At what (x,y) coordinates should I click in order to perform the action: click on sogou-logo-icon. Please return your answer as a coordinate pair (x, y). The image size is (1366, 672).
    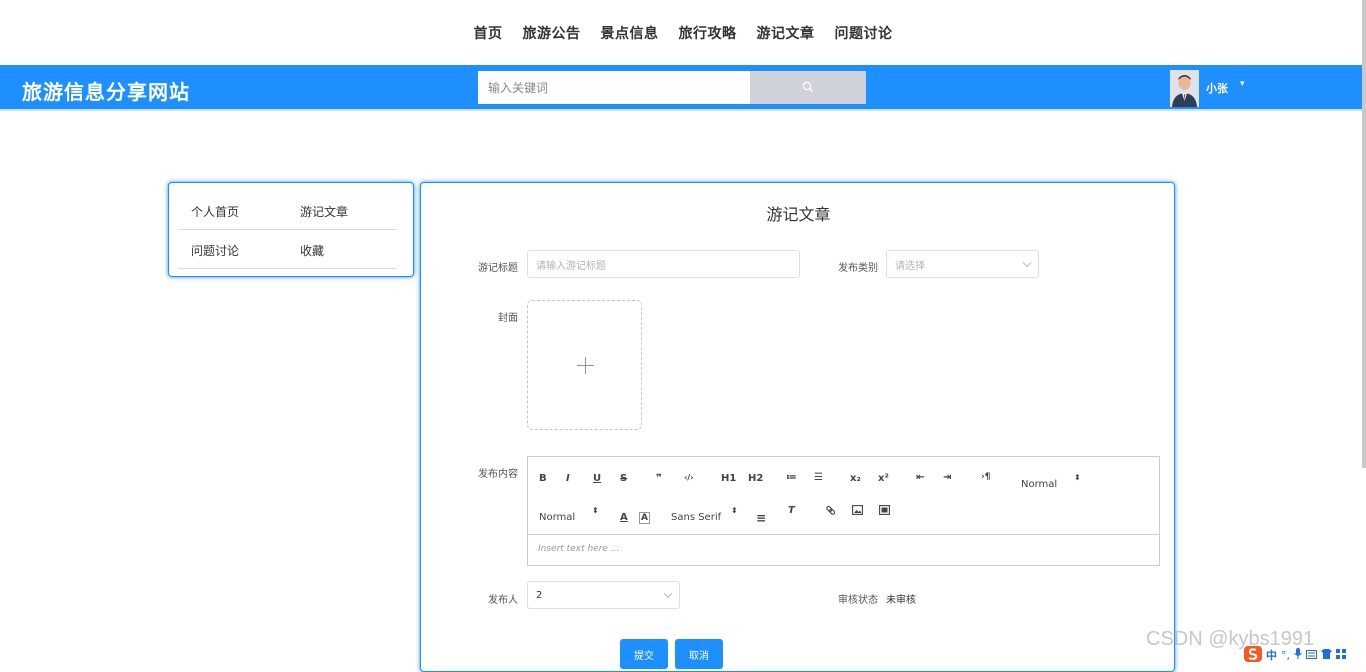
    Looking at the image, I should click on (1253, 655).